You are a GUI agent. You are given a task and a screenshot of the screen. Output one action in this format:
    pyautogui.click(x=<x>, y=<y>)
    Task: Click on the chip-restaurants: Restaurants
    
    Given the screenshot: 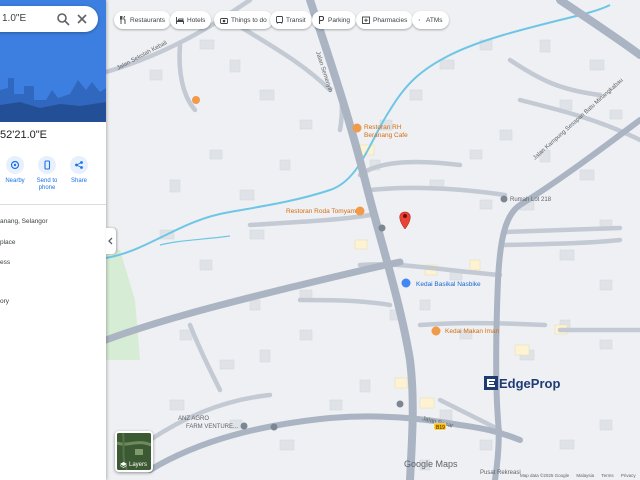 What is the action you would take?
    pyautogui.click(x=143, y=20)
    